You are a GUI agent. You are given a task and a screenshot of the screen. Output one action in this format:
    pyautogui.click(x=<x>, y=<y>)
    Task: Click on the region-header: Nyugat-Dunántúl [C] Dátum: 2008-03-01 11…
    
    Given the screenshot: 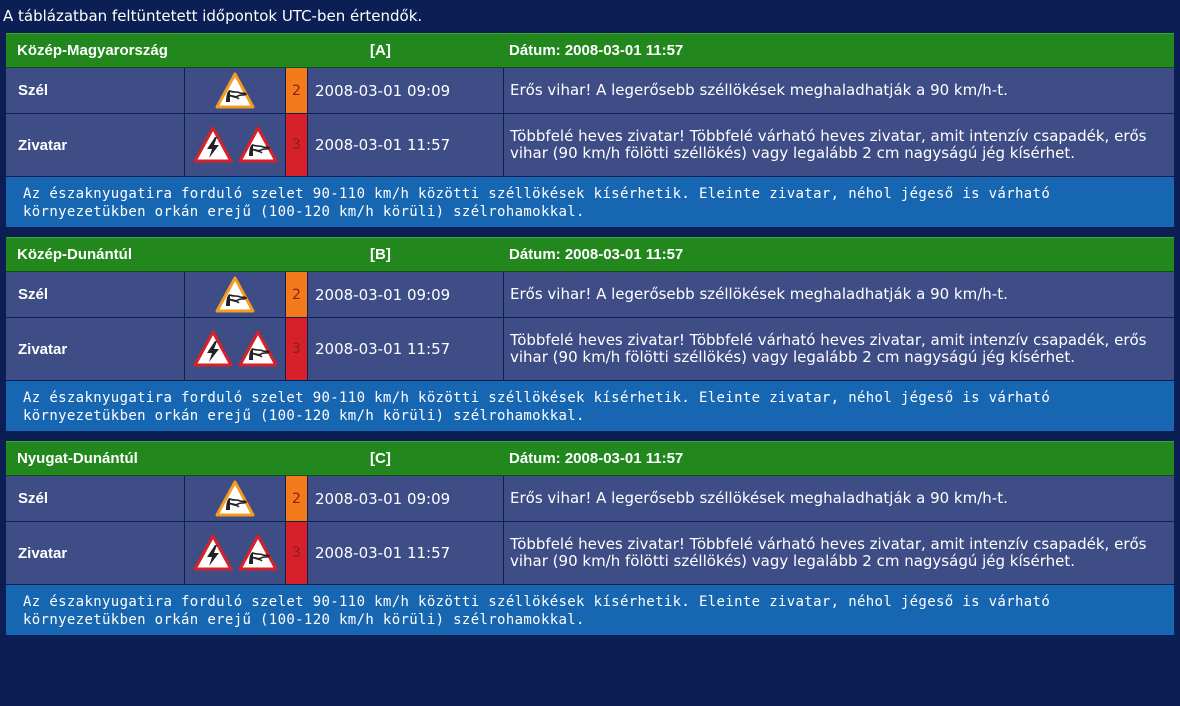 What is the action you would take?
    pyautogui.click(x=590, y=458)
    